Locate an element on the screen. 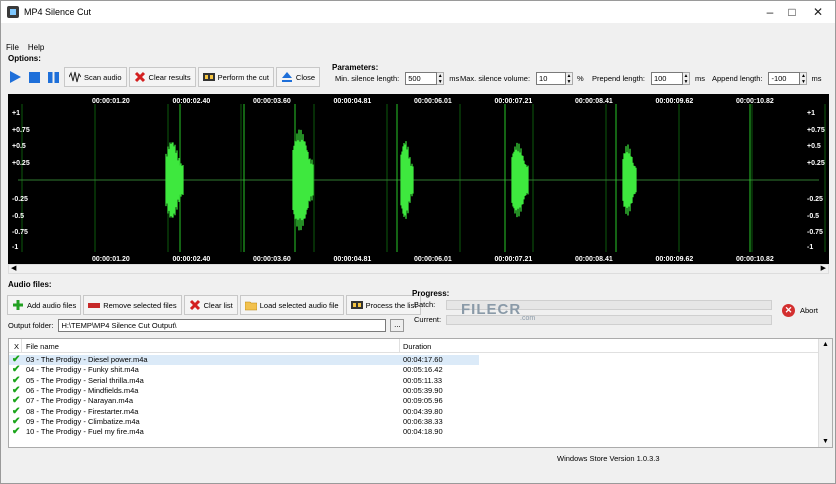 The width and height of the screenshot is (836, 484). col-name-header: File name is located at coordinates (42, 346).